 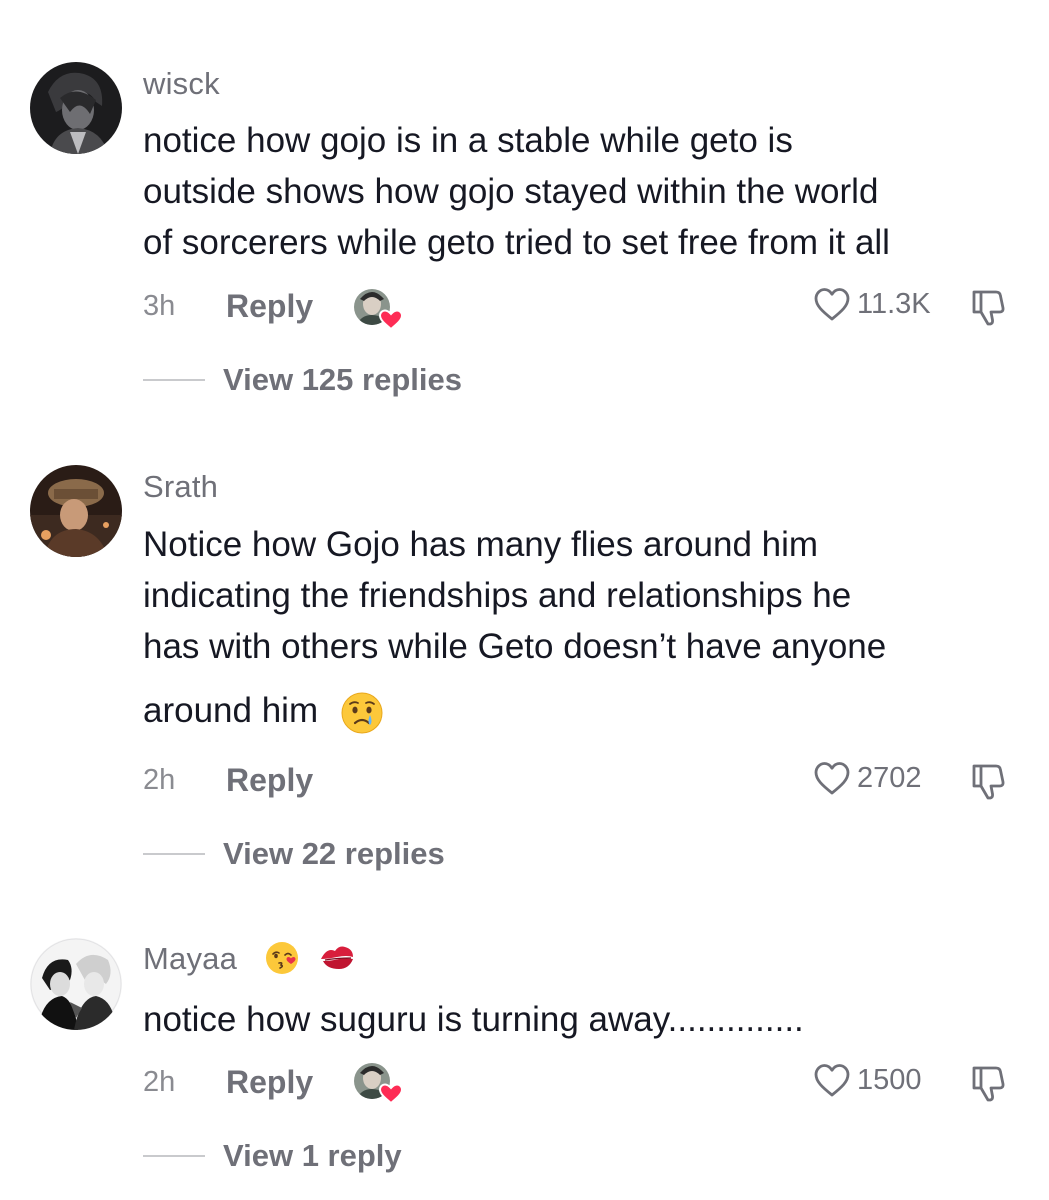 What do you see at coordinates (334, 853) in the screenshot?
I see `view-replies-label: View 22 replies` at bounding box center [334, 853].